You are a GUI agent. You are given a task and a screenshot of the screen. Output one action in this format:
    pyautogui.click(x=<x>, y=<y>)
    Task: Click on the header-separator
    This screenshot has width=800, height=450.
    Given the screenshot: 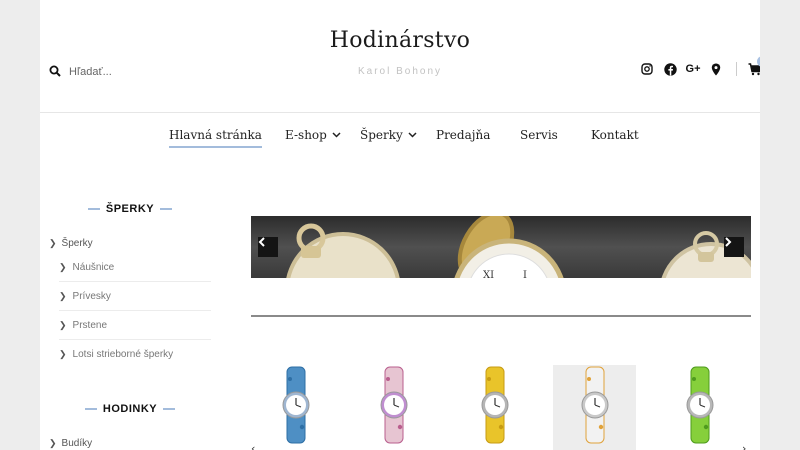 What is the action you would take?
    pyautogui.click(x=736, y=69)
    